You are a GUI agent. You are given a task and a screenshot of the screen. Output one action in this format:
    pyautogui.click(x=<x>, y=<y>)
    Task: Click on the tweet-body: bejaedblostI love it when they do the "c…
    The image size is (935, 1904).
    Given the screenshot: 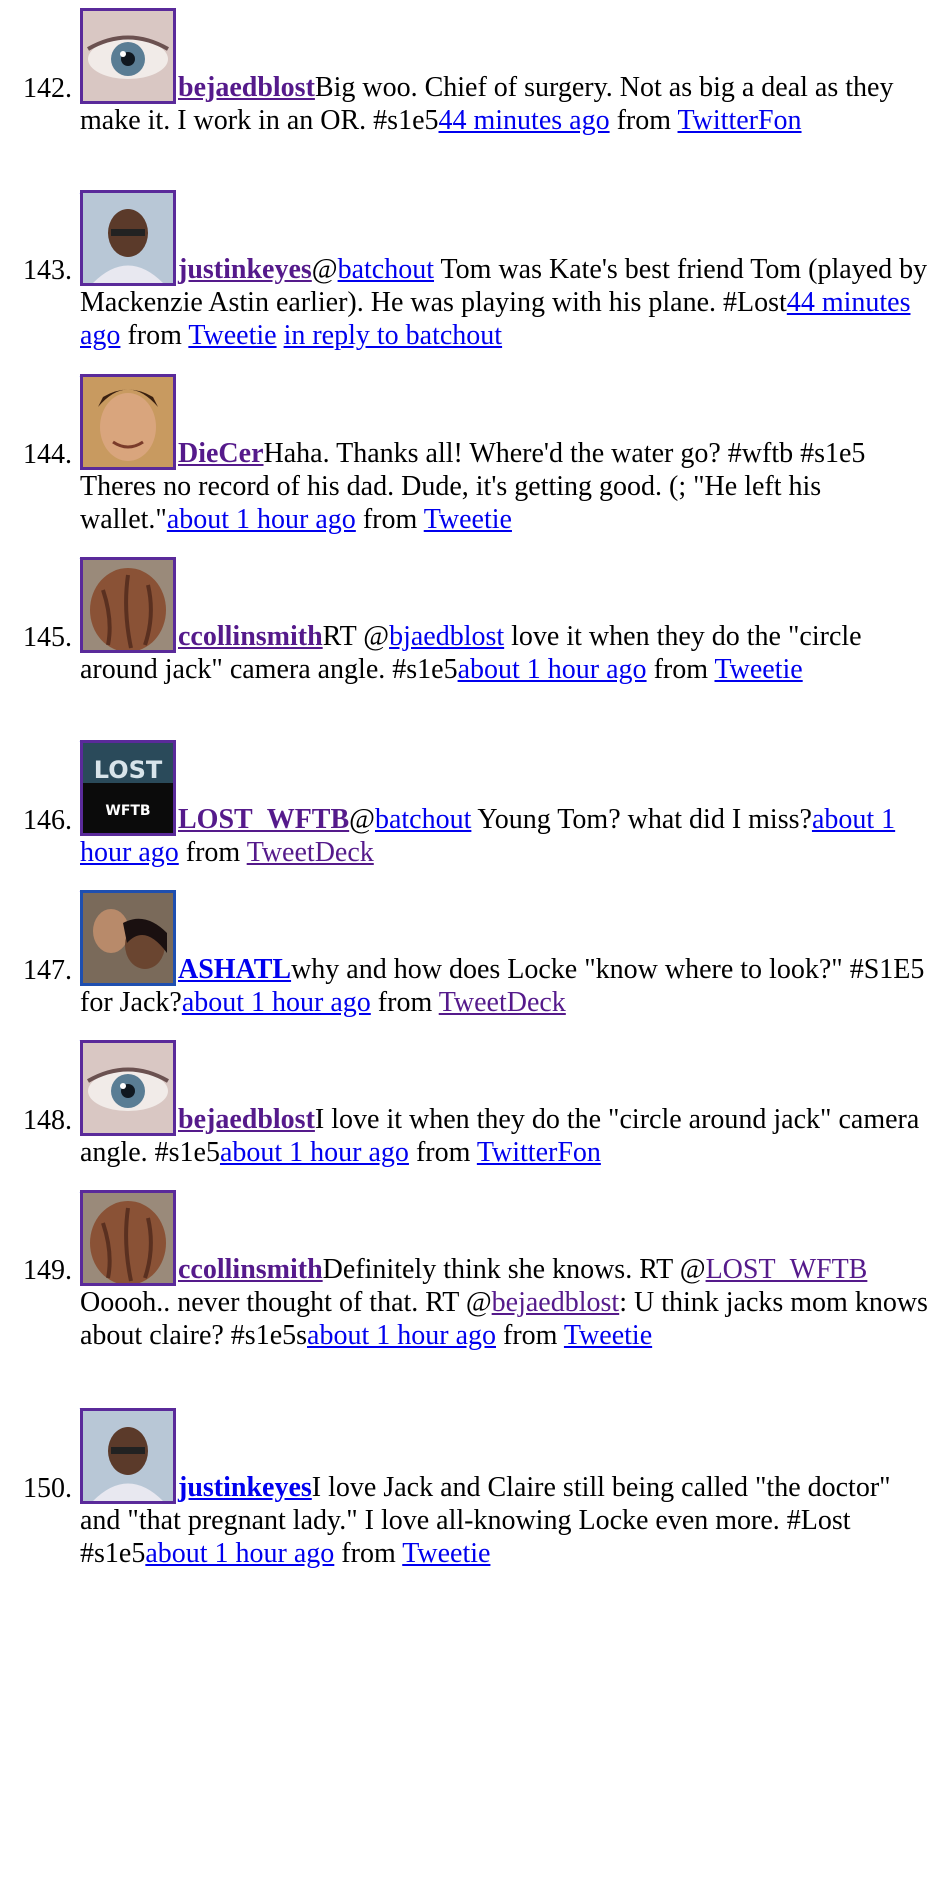 What is the action you would take?
    pyautogui.click(x=505, y=1104)
    